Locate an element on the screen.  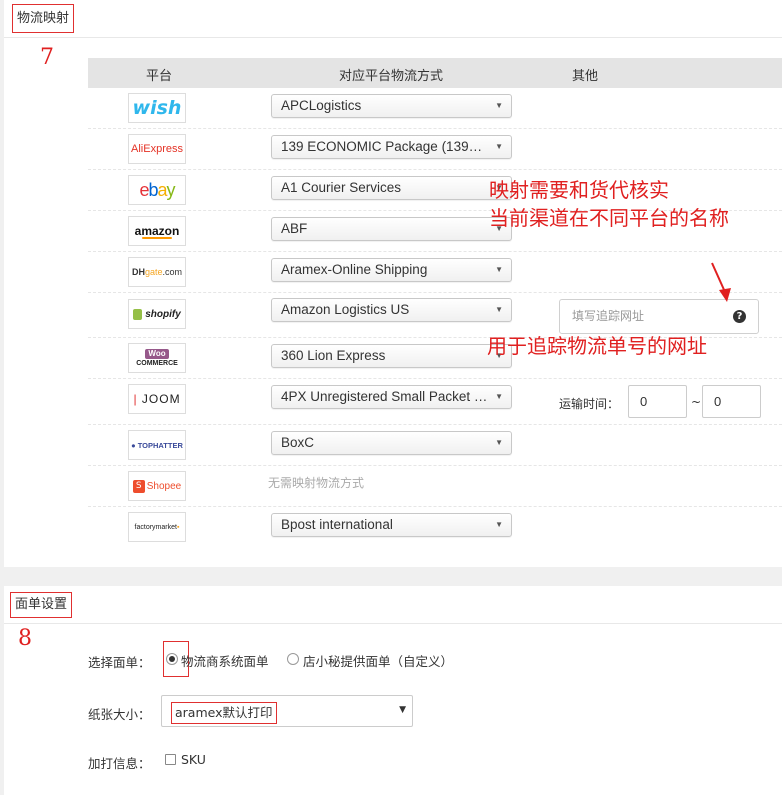
option-carrier-label: 物流商系统面单 is located at coordinates (225, 660).